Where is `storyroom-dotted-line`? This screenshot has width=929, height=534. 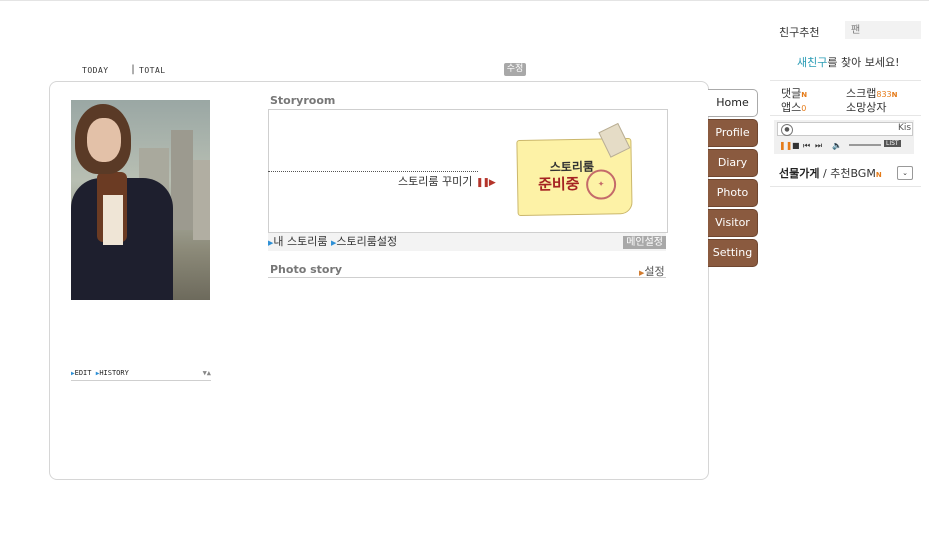 storyroom-dotted-line is located at coordinates (373, 171).